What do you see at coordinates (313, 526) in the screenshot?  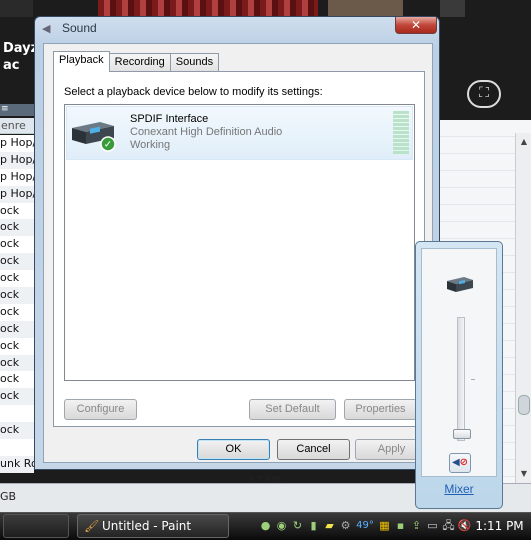 I see `sidebar-icon: ▮` at bounding box center [313, 526].